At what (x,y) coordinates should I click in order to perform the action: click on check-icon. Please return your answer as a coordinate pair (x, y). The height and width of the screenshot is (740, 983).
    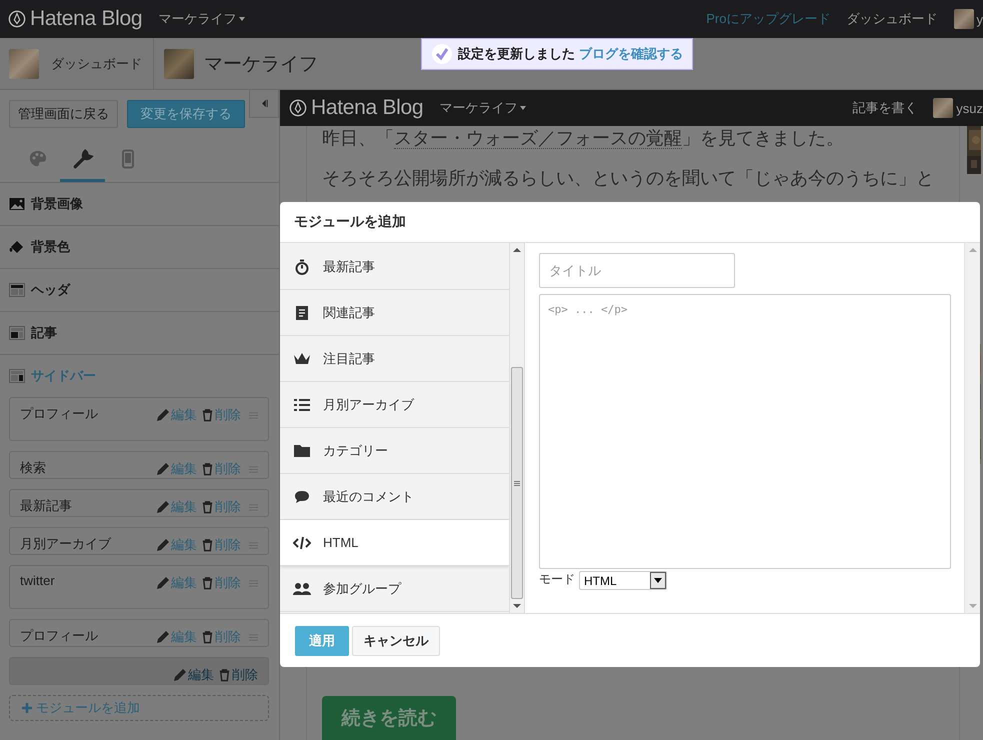
    Looking at the image, I should click on (442, 54).